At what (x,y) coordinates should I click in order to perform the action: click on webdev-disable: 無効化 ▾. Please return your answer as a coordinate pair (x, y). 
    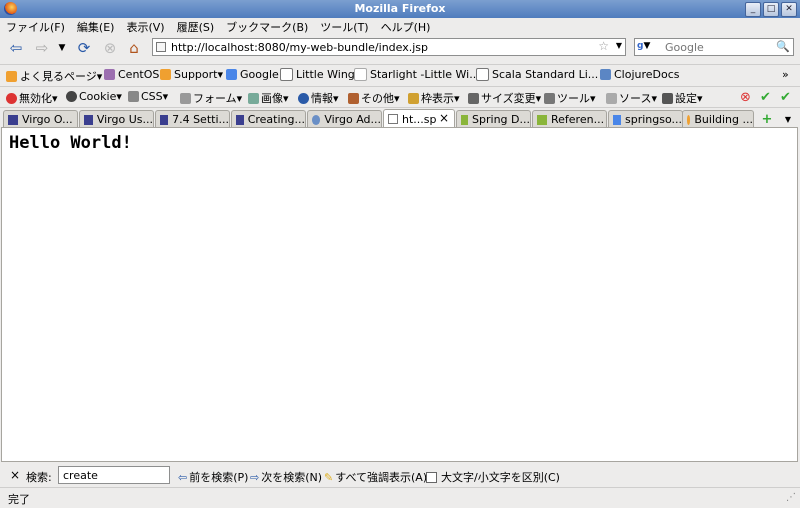
    Looking at the image, I should click on (32, 98).